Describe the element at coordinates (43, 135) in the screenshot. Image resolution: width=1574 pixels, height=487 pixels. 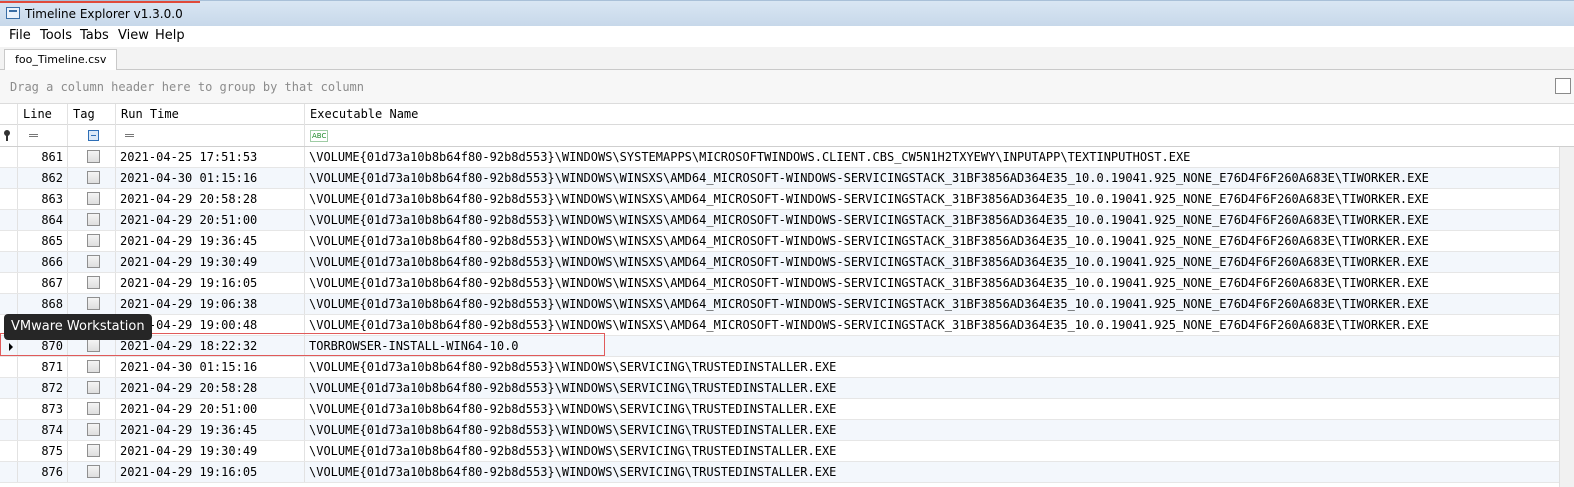
I see `filter-line` at that location.